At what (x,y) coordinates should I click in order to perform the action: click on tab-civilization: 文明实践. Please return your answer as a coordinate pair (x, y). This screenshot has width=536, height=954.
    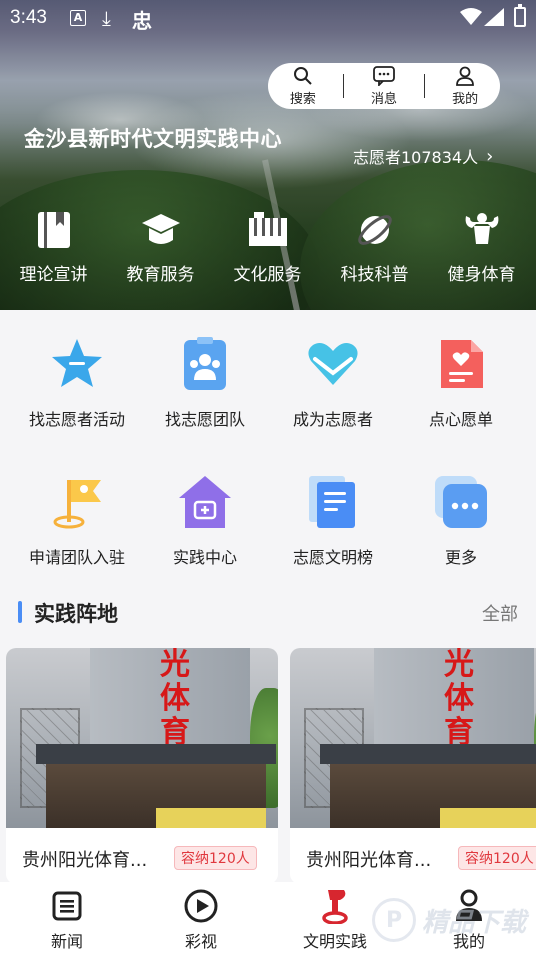
    Looking at the image, I should click on (335, 918).